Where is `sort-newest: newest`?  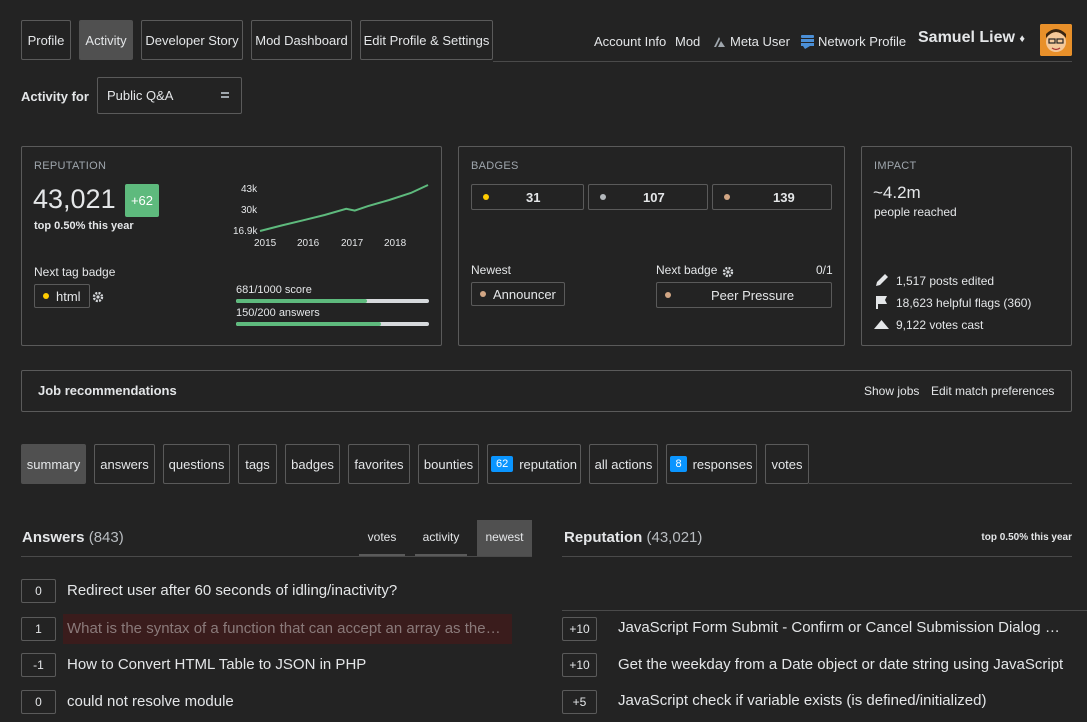 sort-newest: newest is located at coordinates (504, 538).